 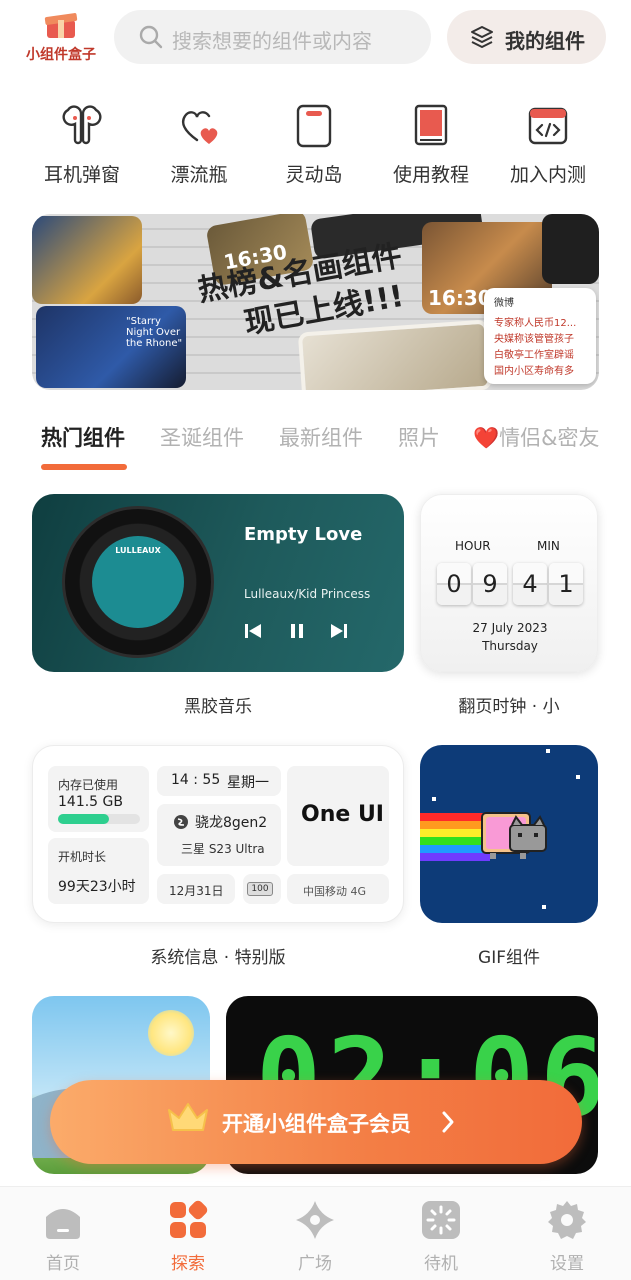 I want to click on previous-icon, so click(x=253, y=631).